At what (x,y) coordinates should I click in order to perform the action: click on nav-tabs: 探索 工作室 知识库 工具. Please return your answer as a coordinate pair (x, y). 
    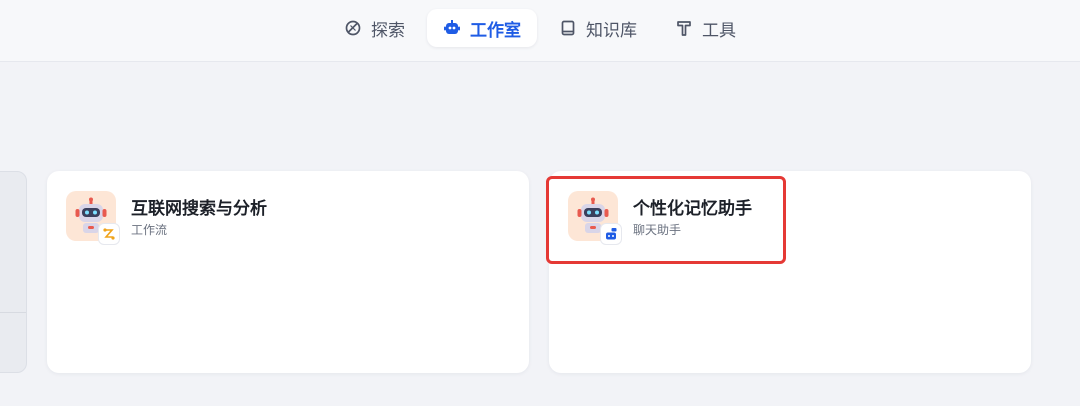
    Looking at the image, I should click on (540, 28).